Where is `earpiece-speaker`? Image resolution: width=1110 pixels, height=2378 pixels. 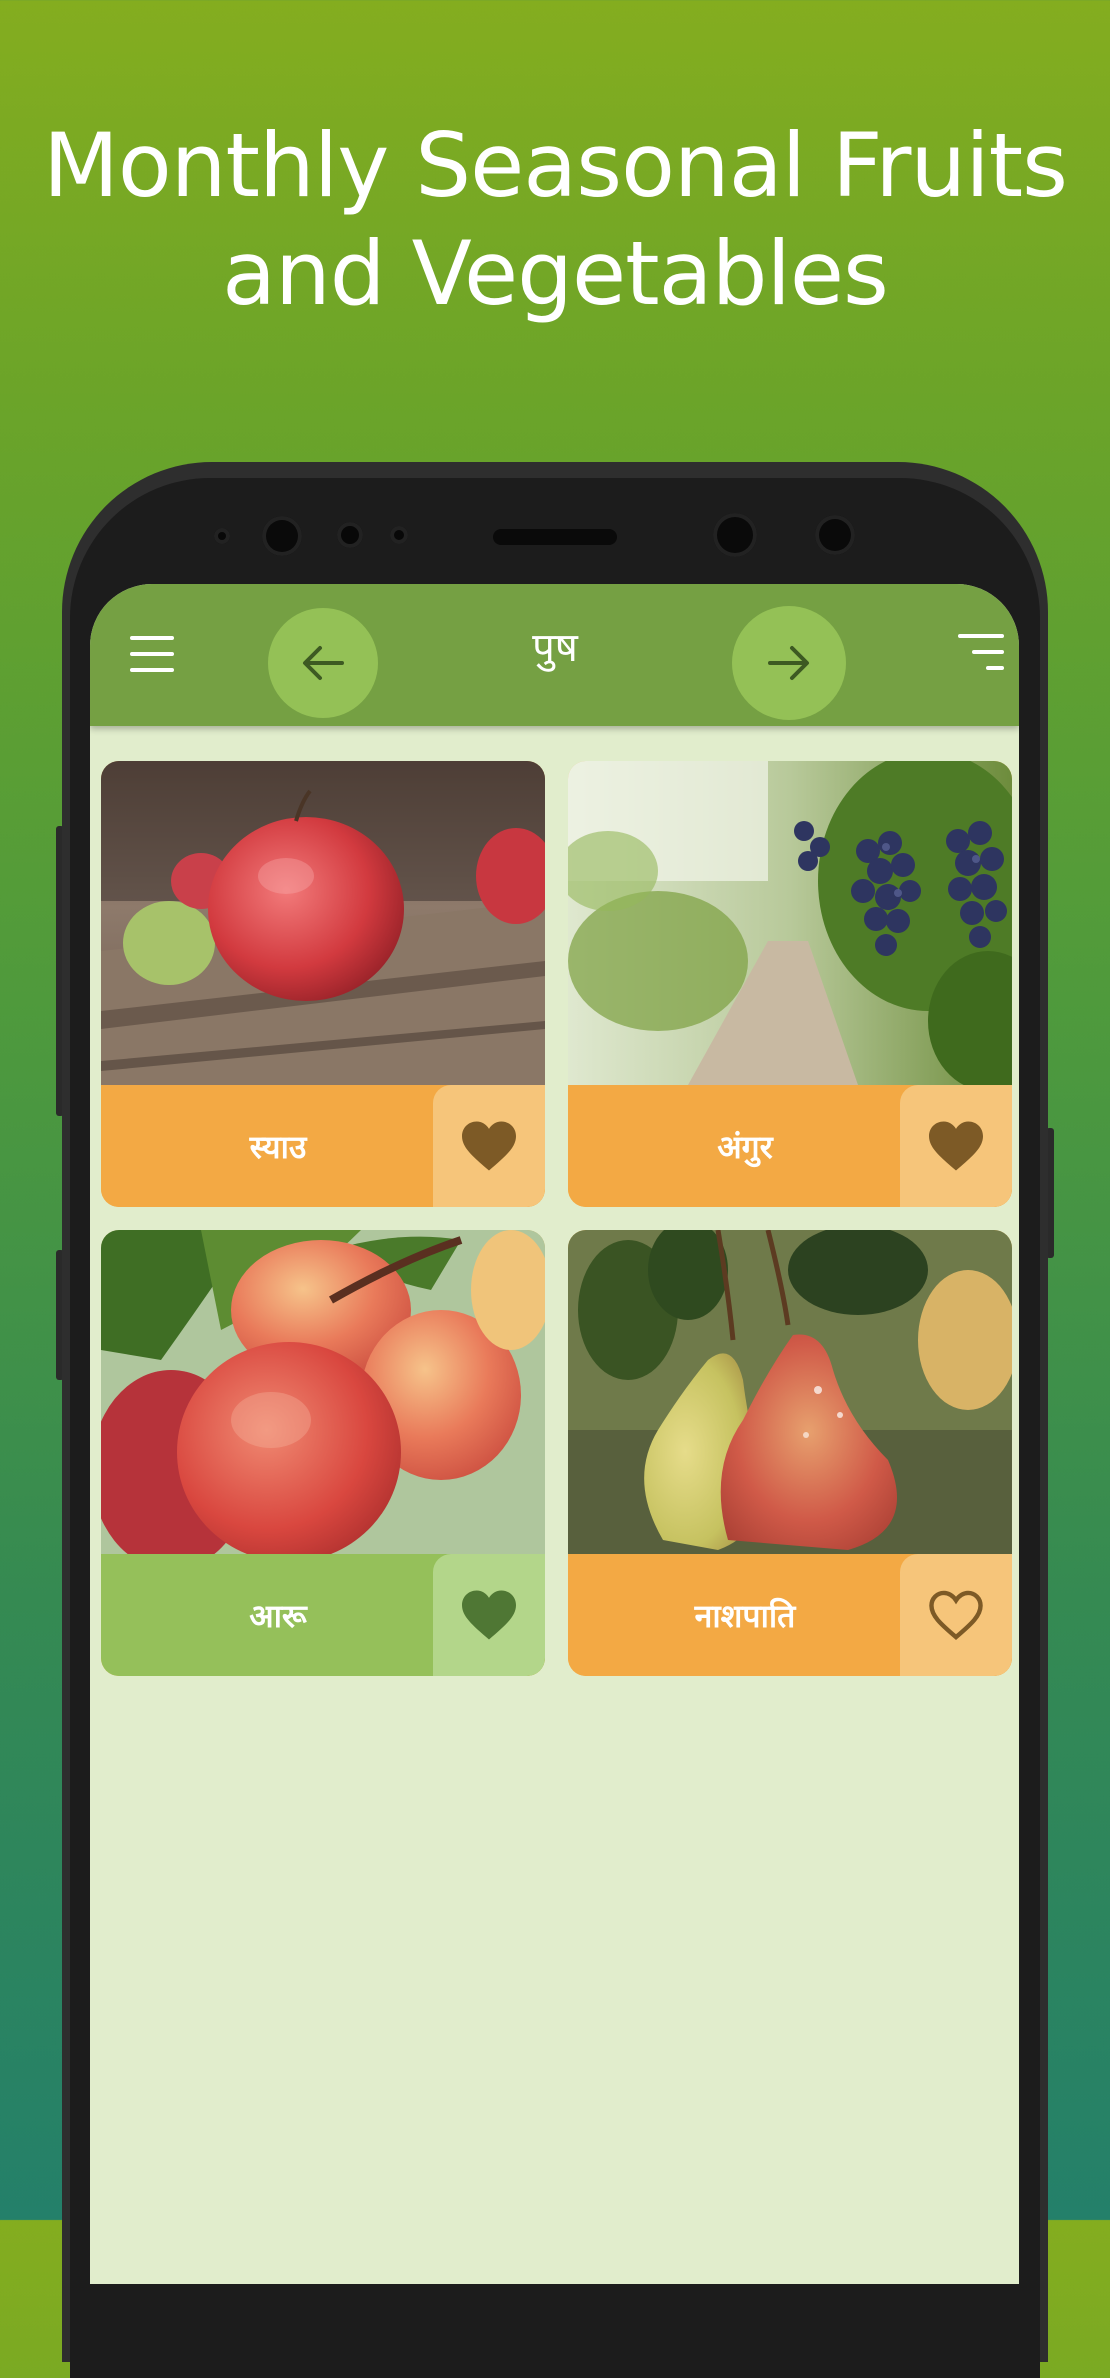
earpiece-speaker is located at coordinates (555, 537).